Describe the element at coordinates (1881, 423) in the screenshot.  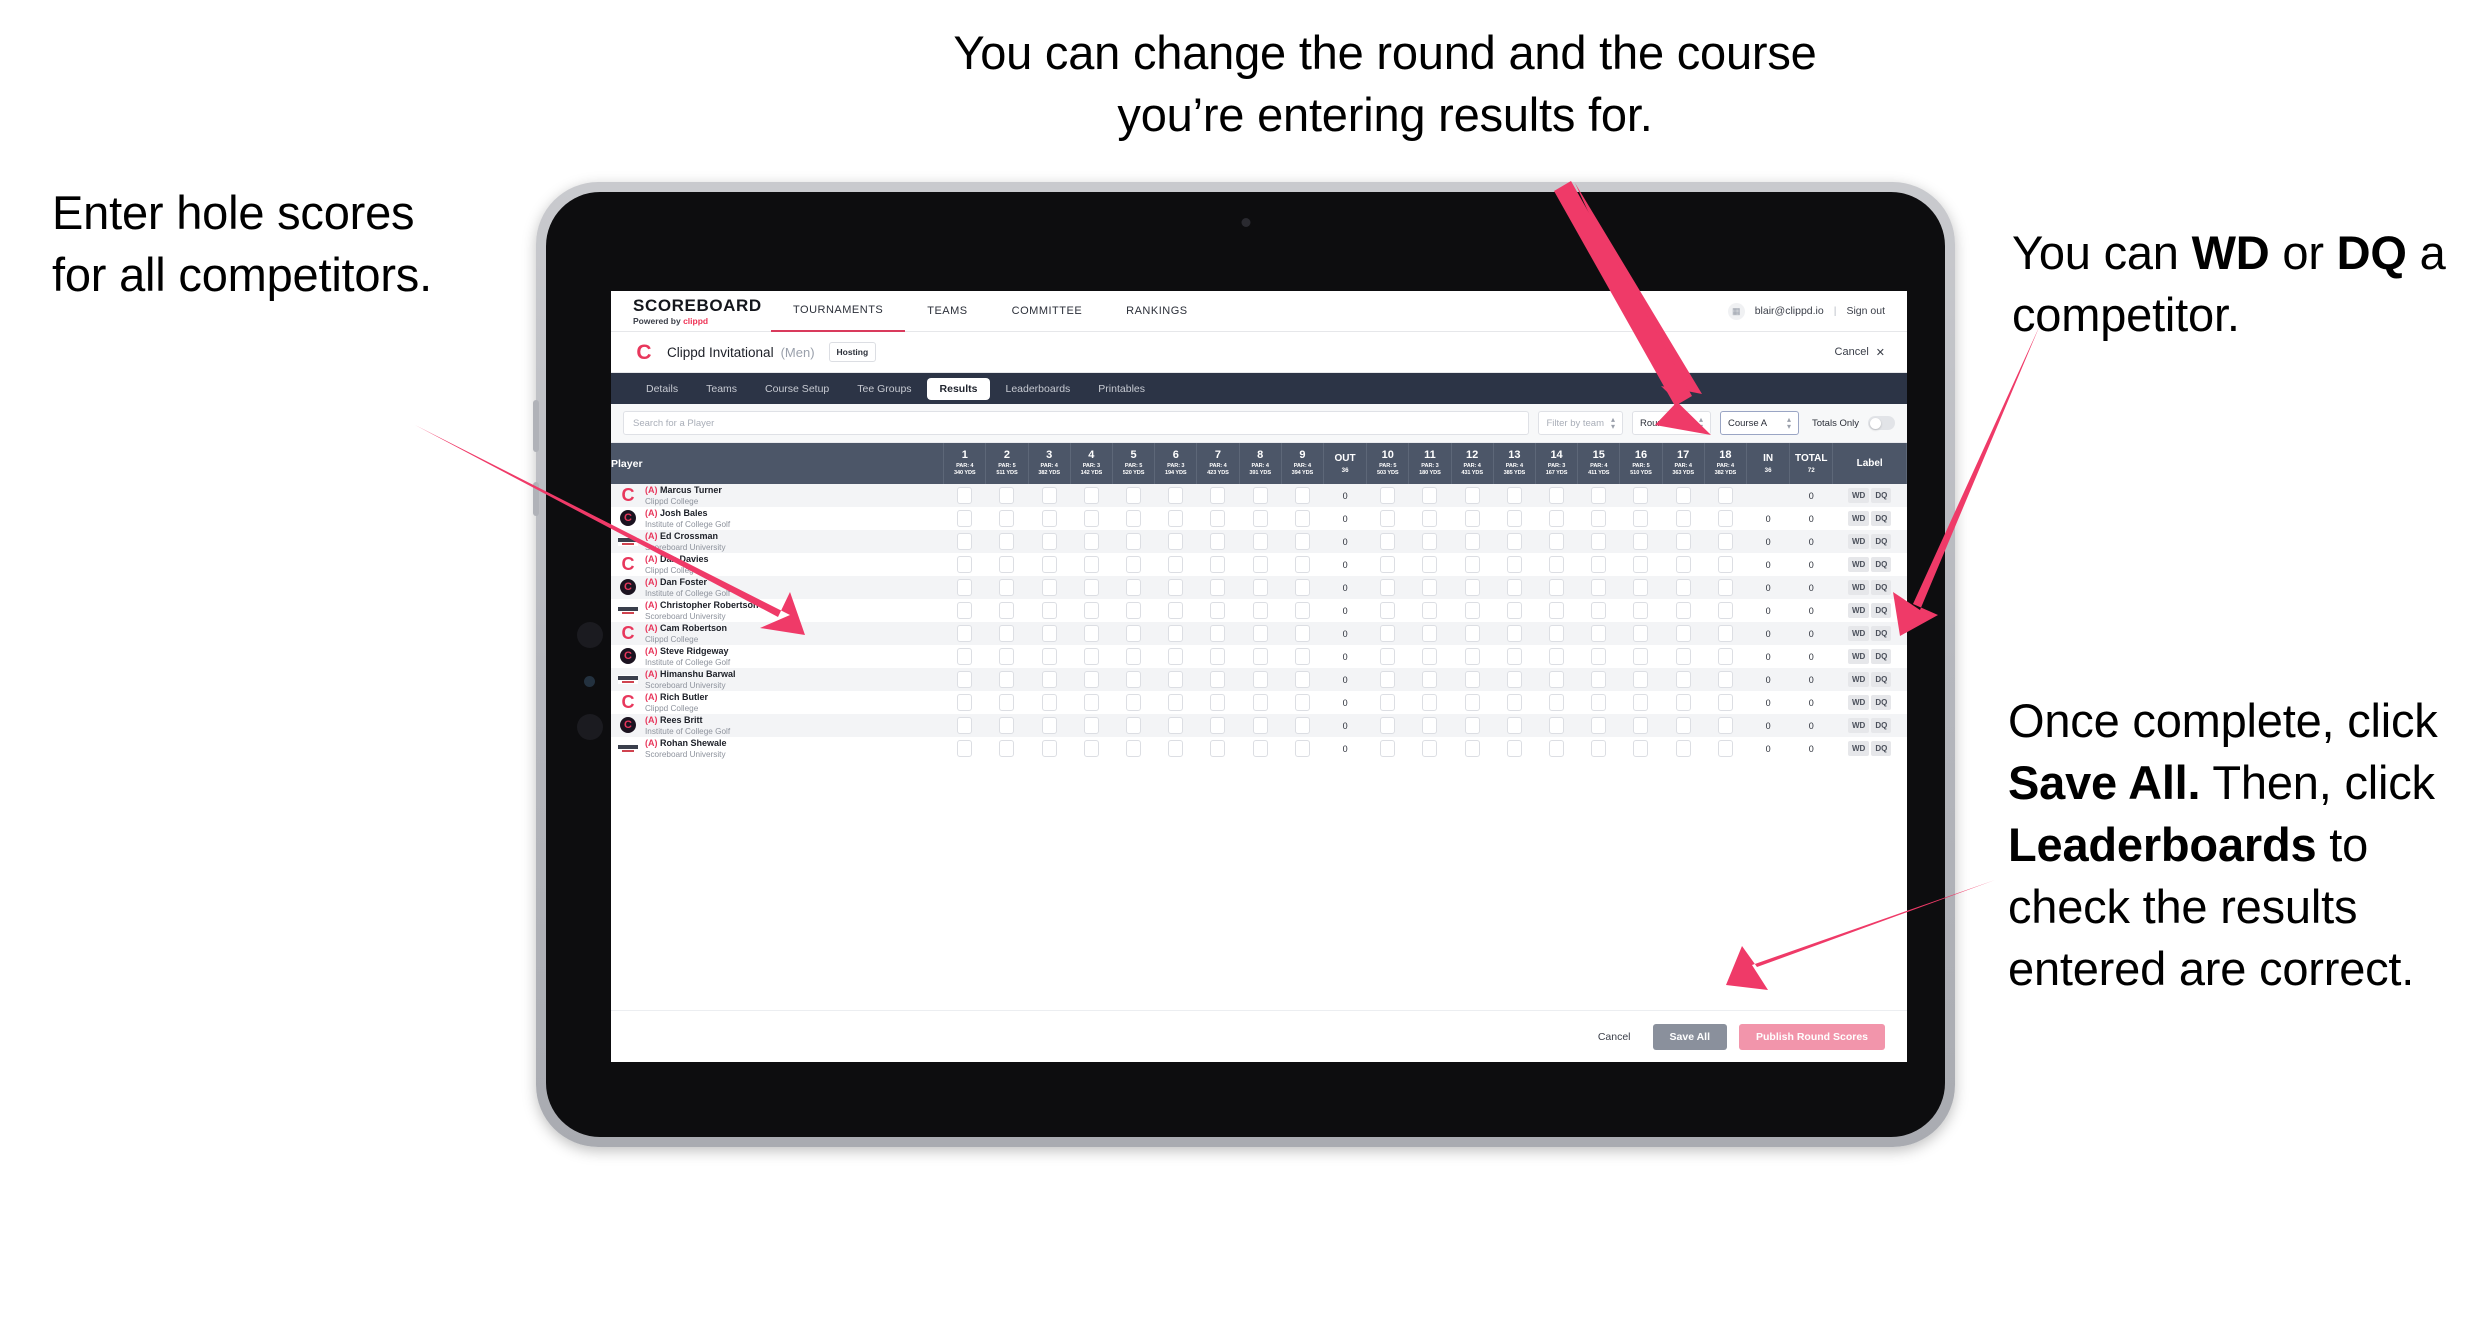
I see `totals-only-toggle` at that location.